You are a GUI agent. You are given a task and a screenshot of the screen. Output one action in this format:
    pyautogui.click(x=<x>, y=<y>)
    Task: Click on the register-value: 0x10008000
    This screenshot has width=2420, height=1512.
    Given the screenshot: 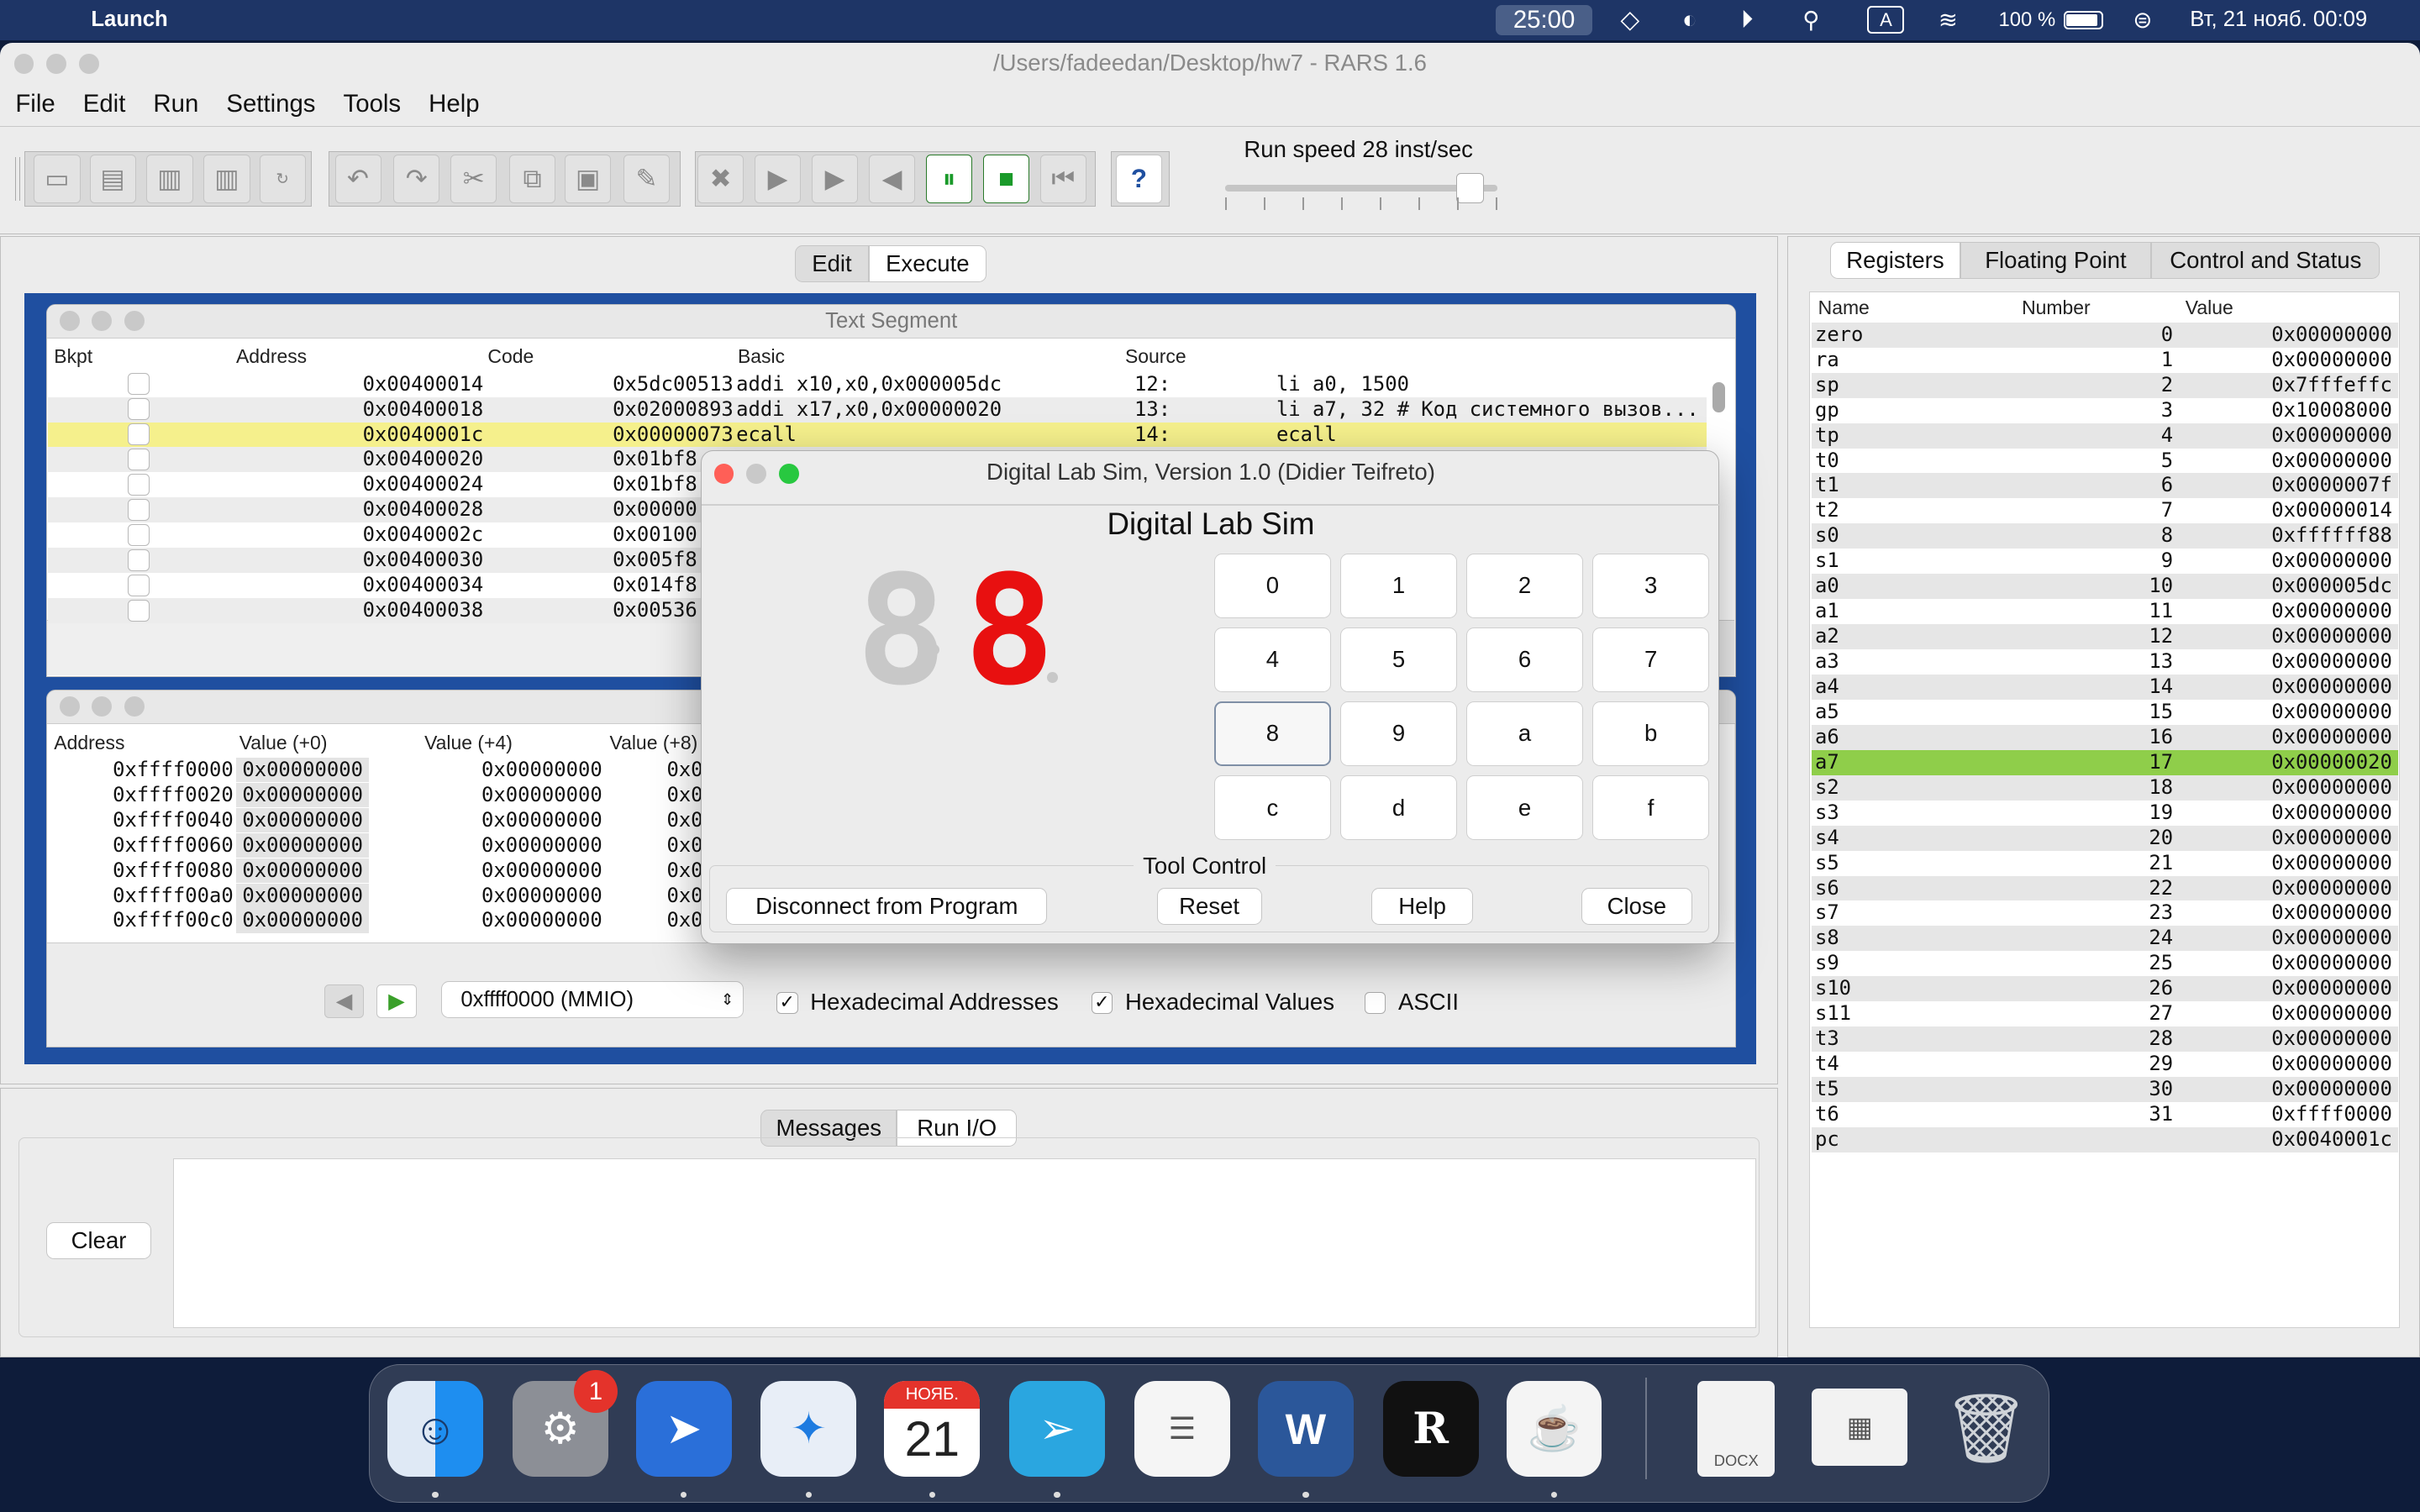 What is the action you would take?
    pyautogui.click(x=2331, y=410)
    